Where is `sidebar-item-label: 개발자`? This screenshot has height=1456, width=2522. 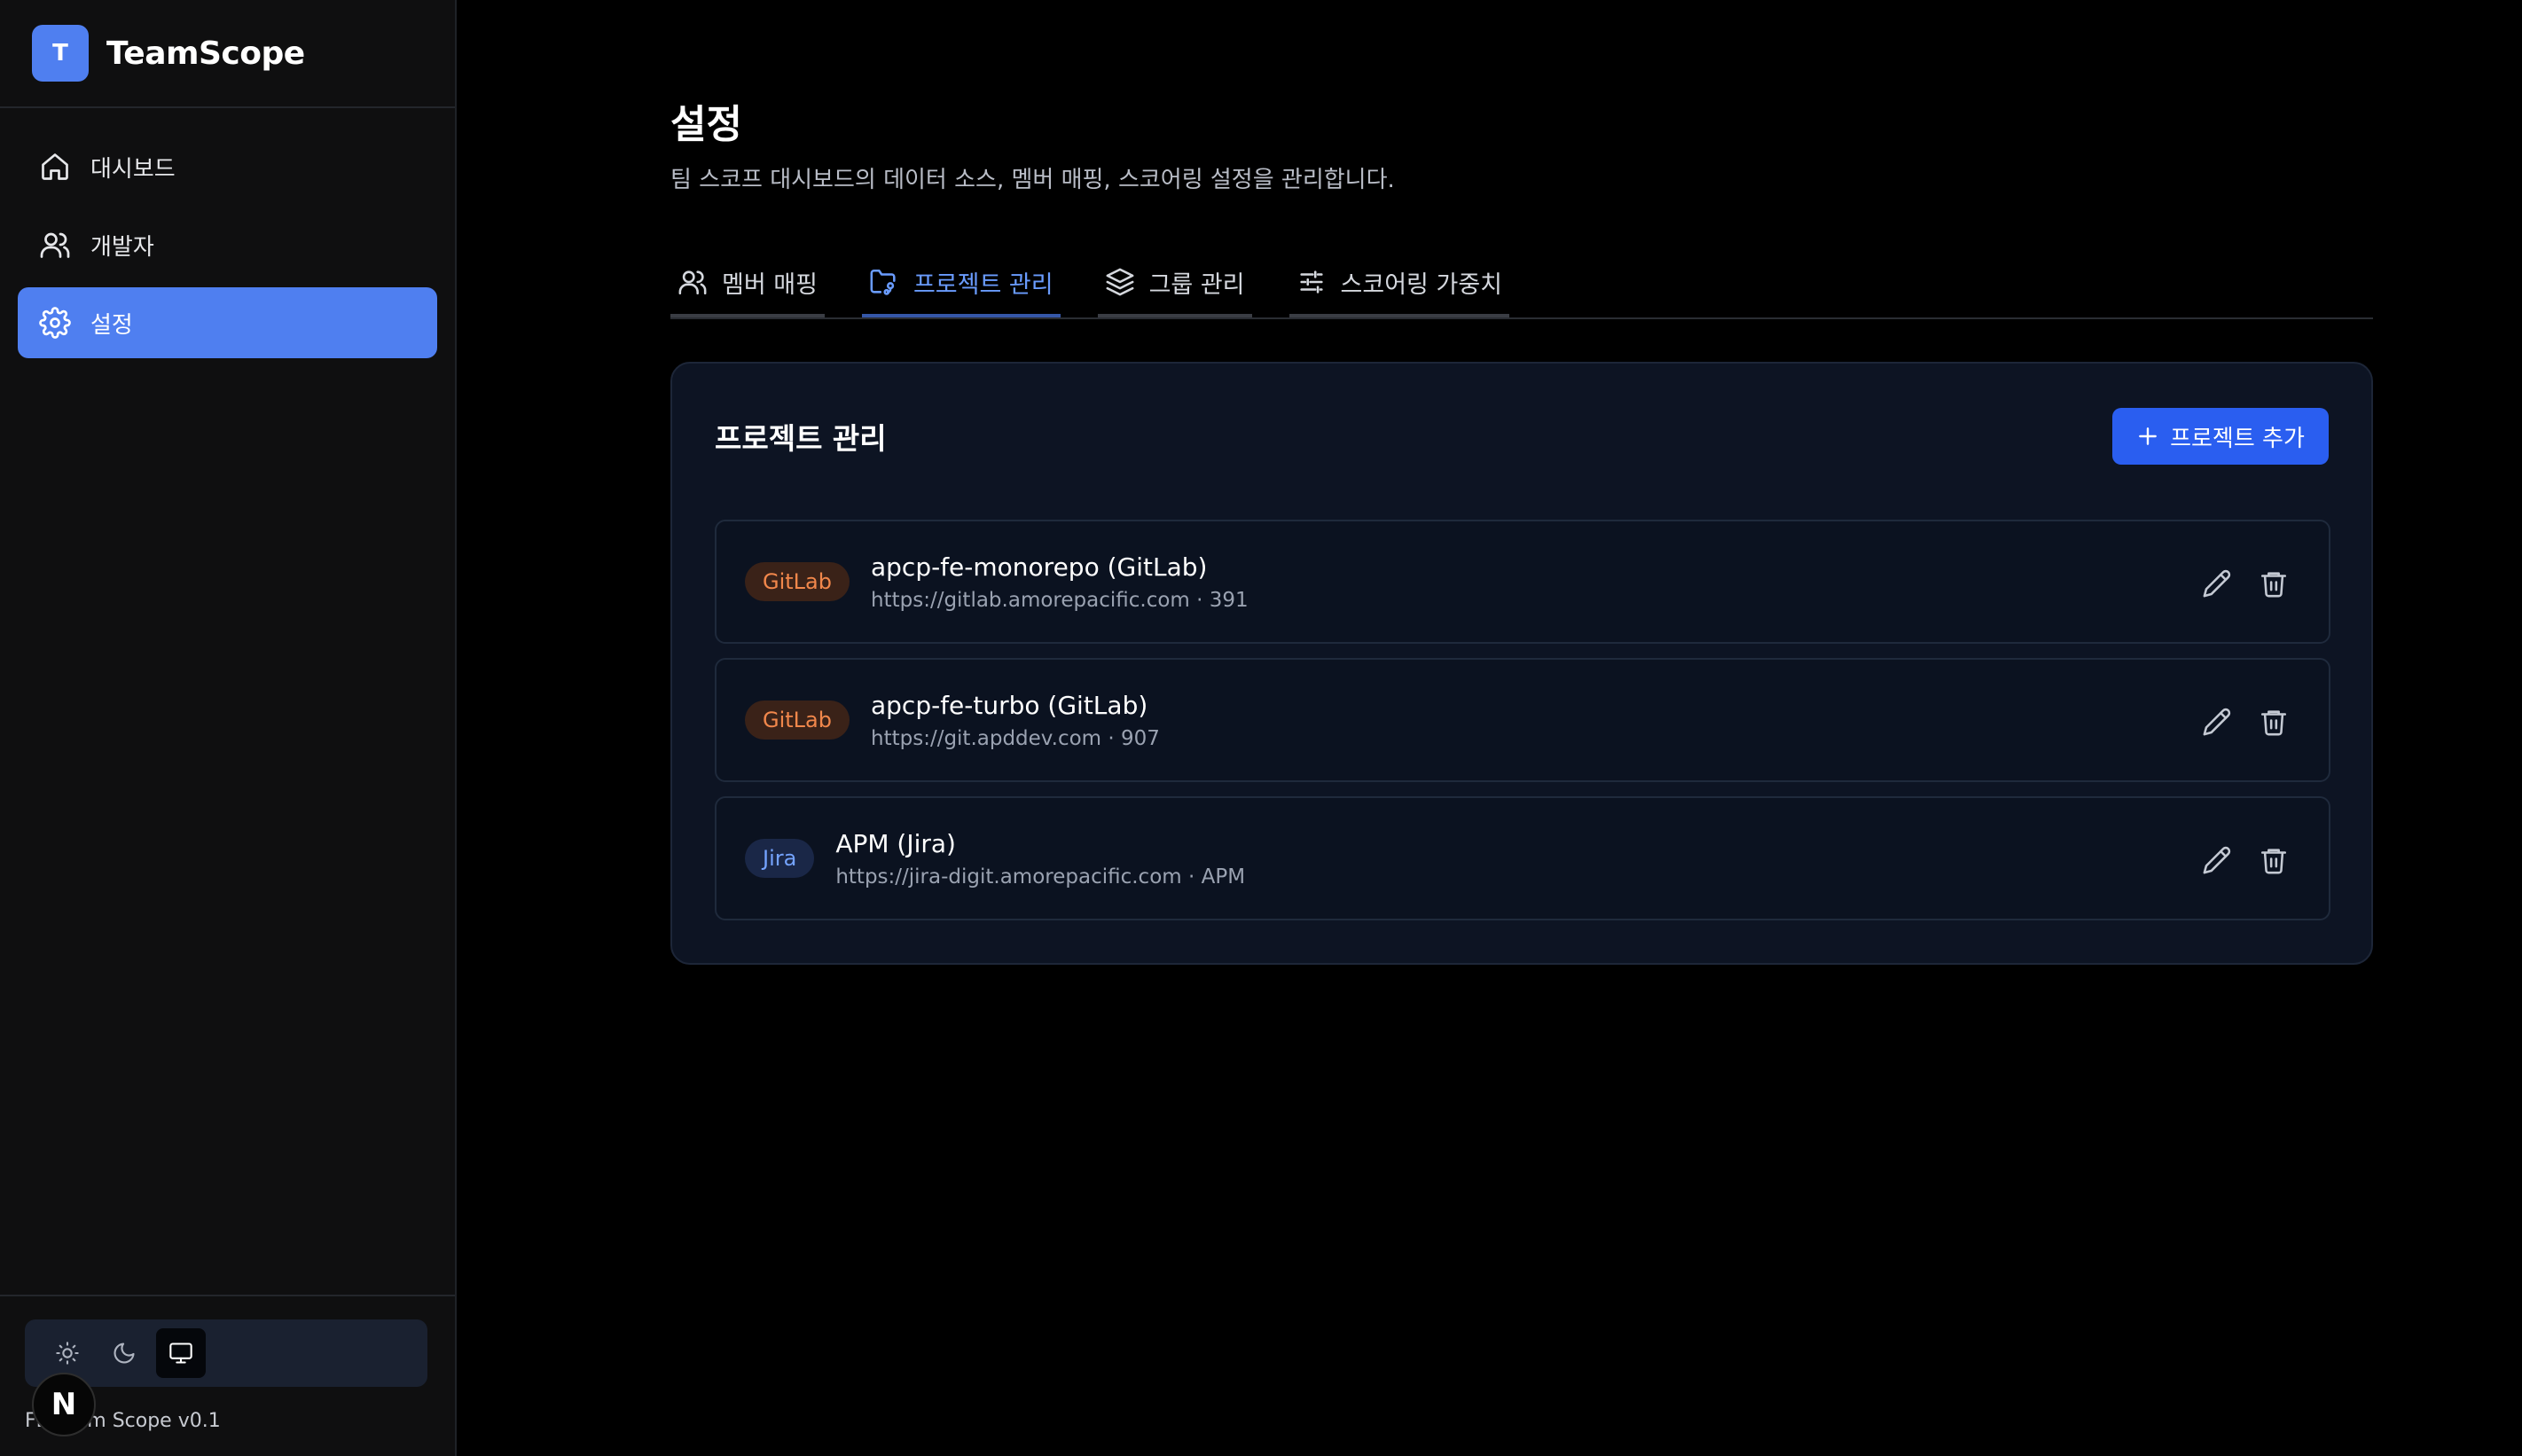
sidebar-item-label: 개발자 is located at coordinates (122, 247).